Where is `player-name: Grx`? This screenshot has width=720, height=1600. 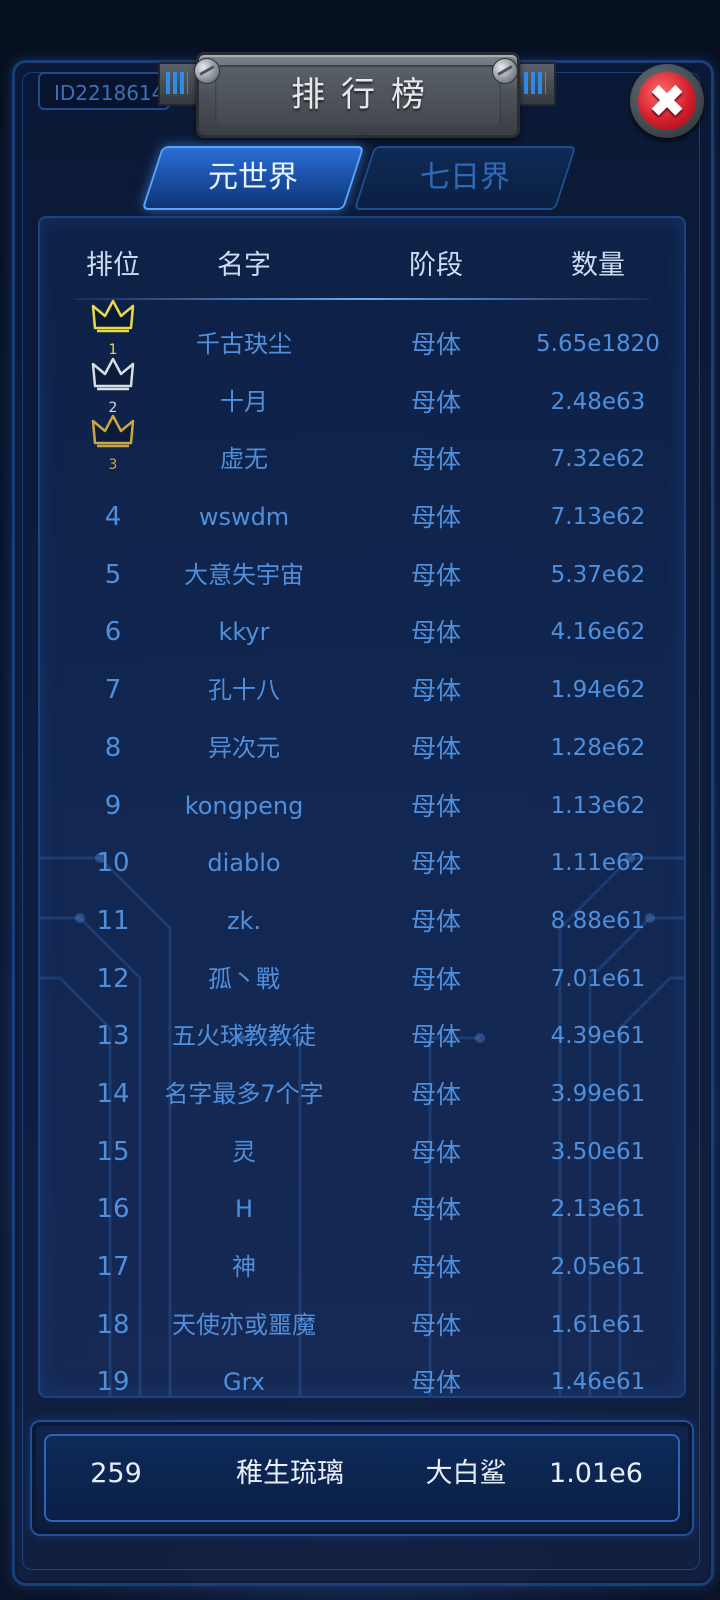 player-name: Grx is located at coordinates (244, 1382).